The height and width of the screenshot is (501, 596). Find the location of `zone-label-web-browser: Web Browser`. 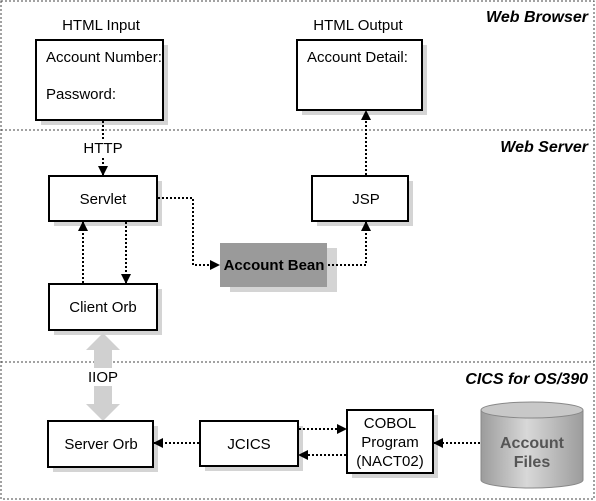

zone-label-web-browser: Web Browser is located at coordinates (537, 17).